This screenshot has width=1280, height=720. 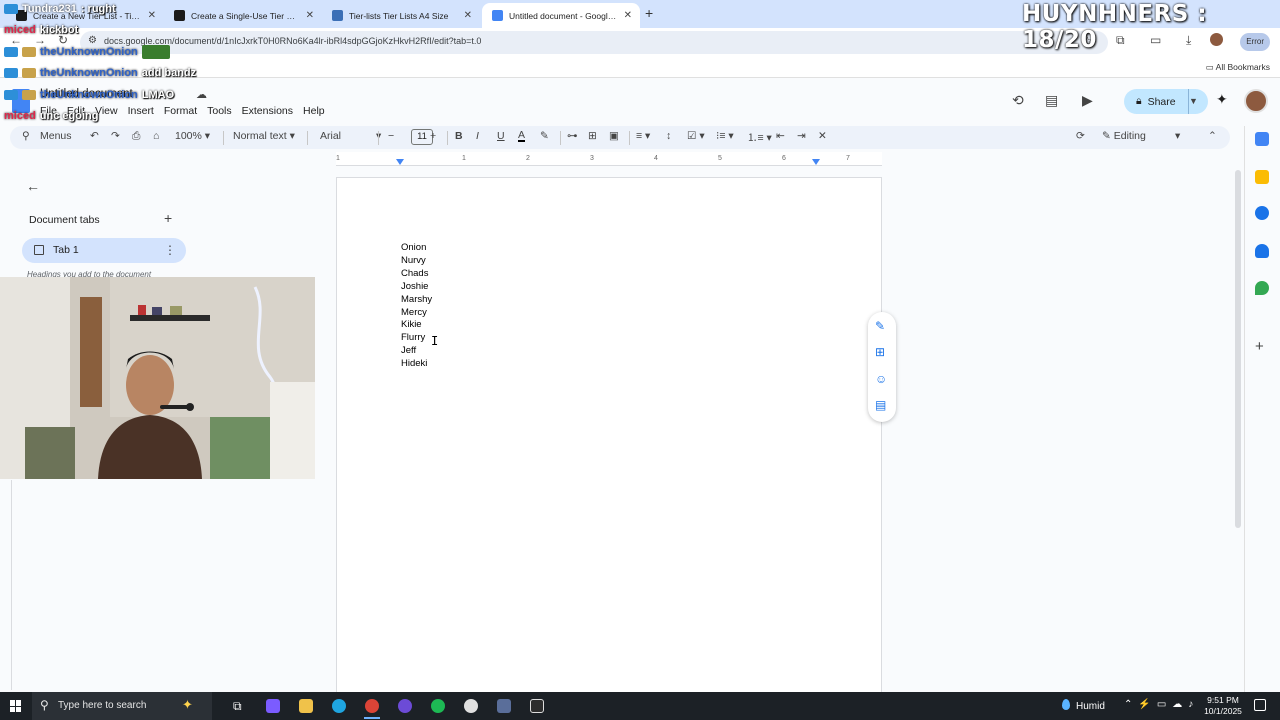 I want to click on undo-icon: ↶, so click(x=94, y=136).